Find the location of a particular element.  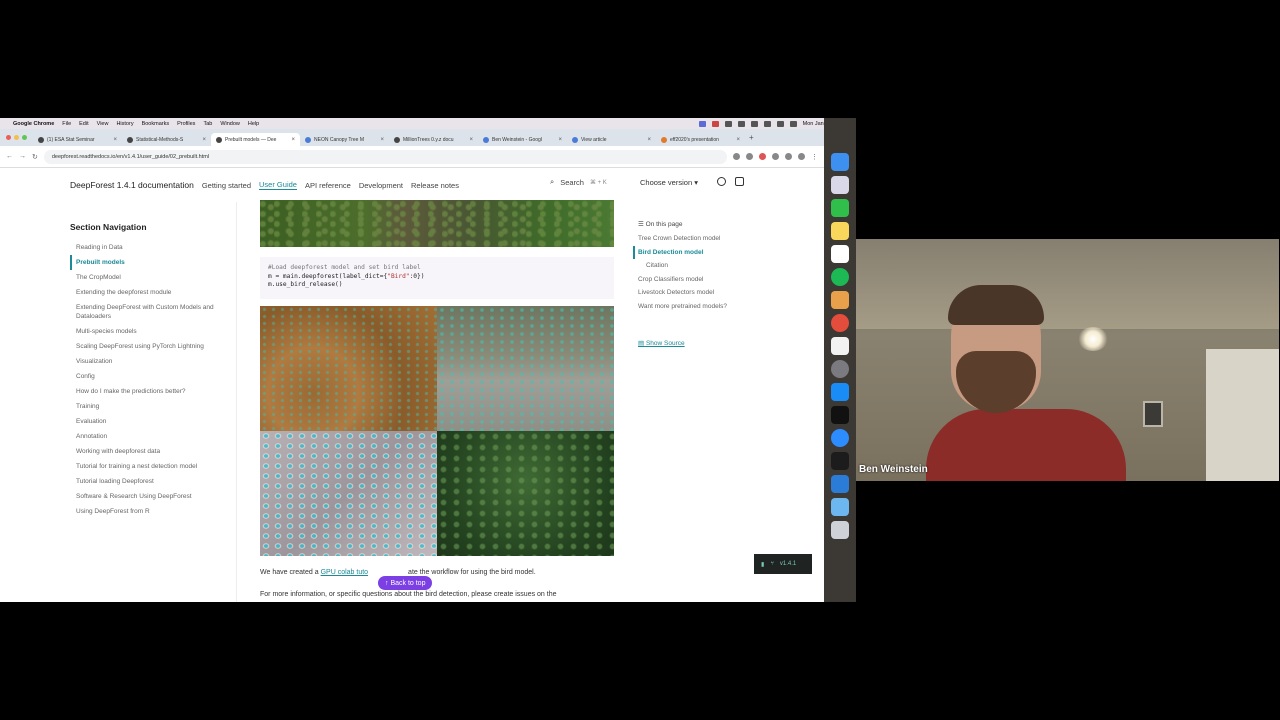

trash-icon is located at coordinates (840, 530).